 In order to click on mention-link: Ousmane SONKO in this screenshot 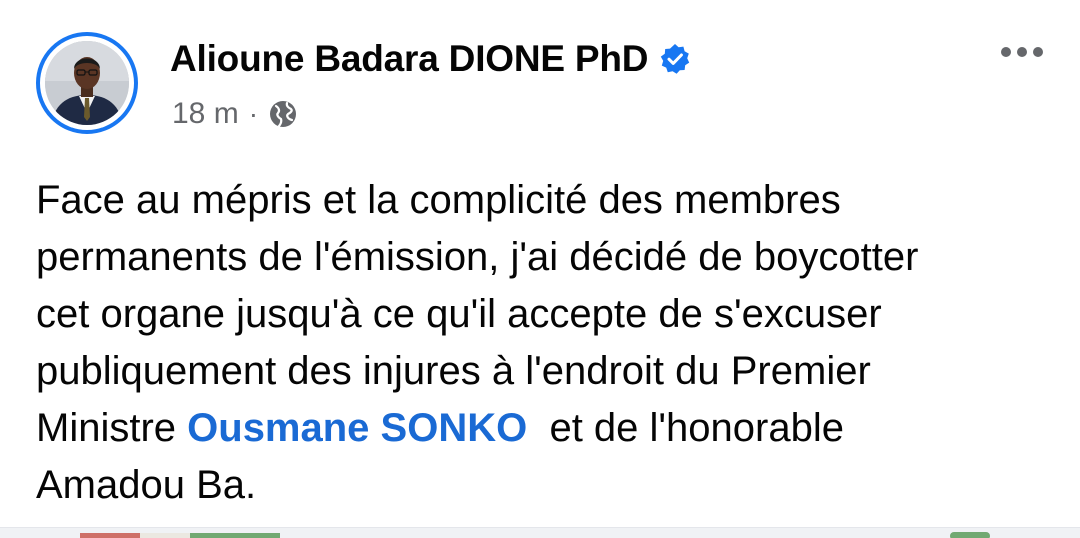, I will do `click(357, 428)`.